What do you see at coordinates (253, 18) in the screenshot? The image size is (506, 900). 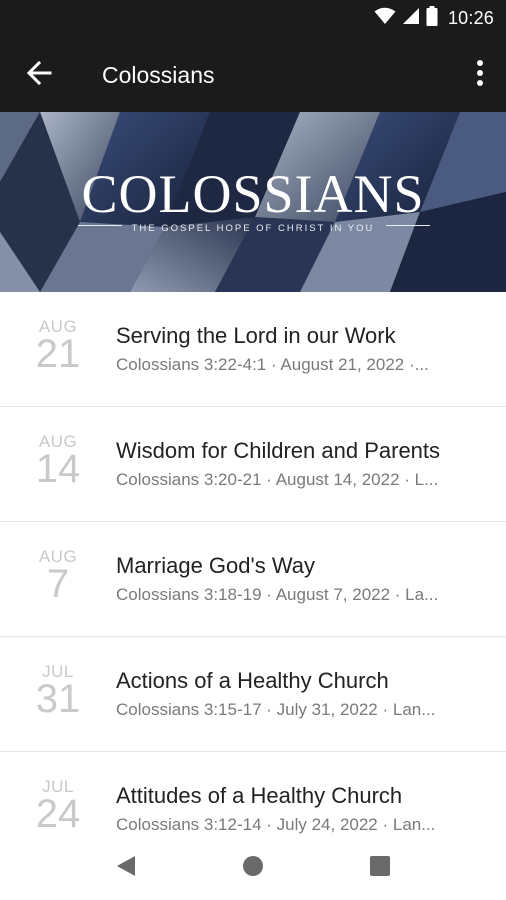 I see `status-bar: 10:26` at bounding box center [253, 18].